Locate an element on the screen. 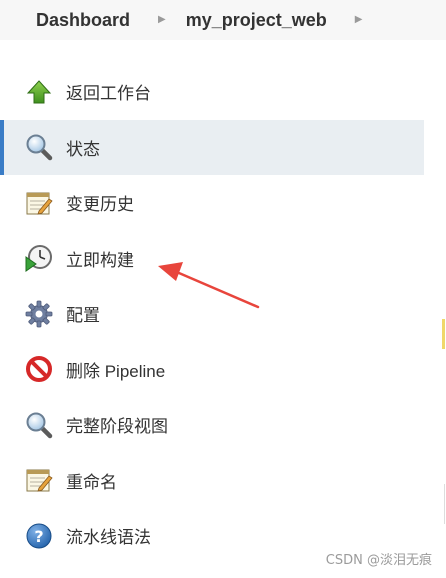  sidebar-item-label: 流水线语法 is located at coordinates (108, 538).